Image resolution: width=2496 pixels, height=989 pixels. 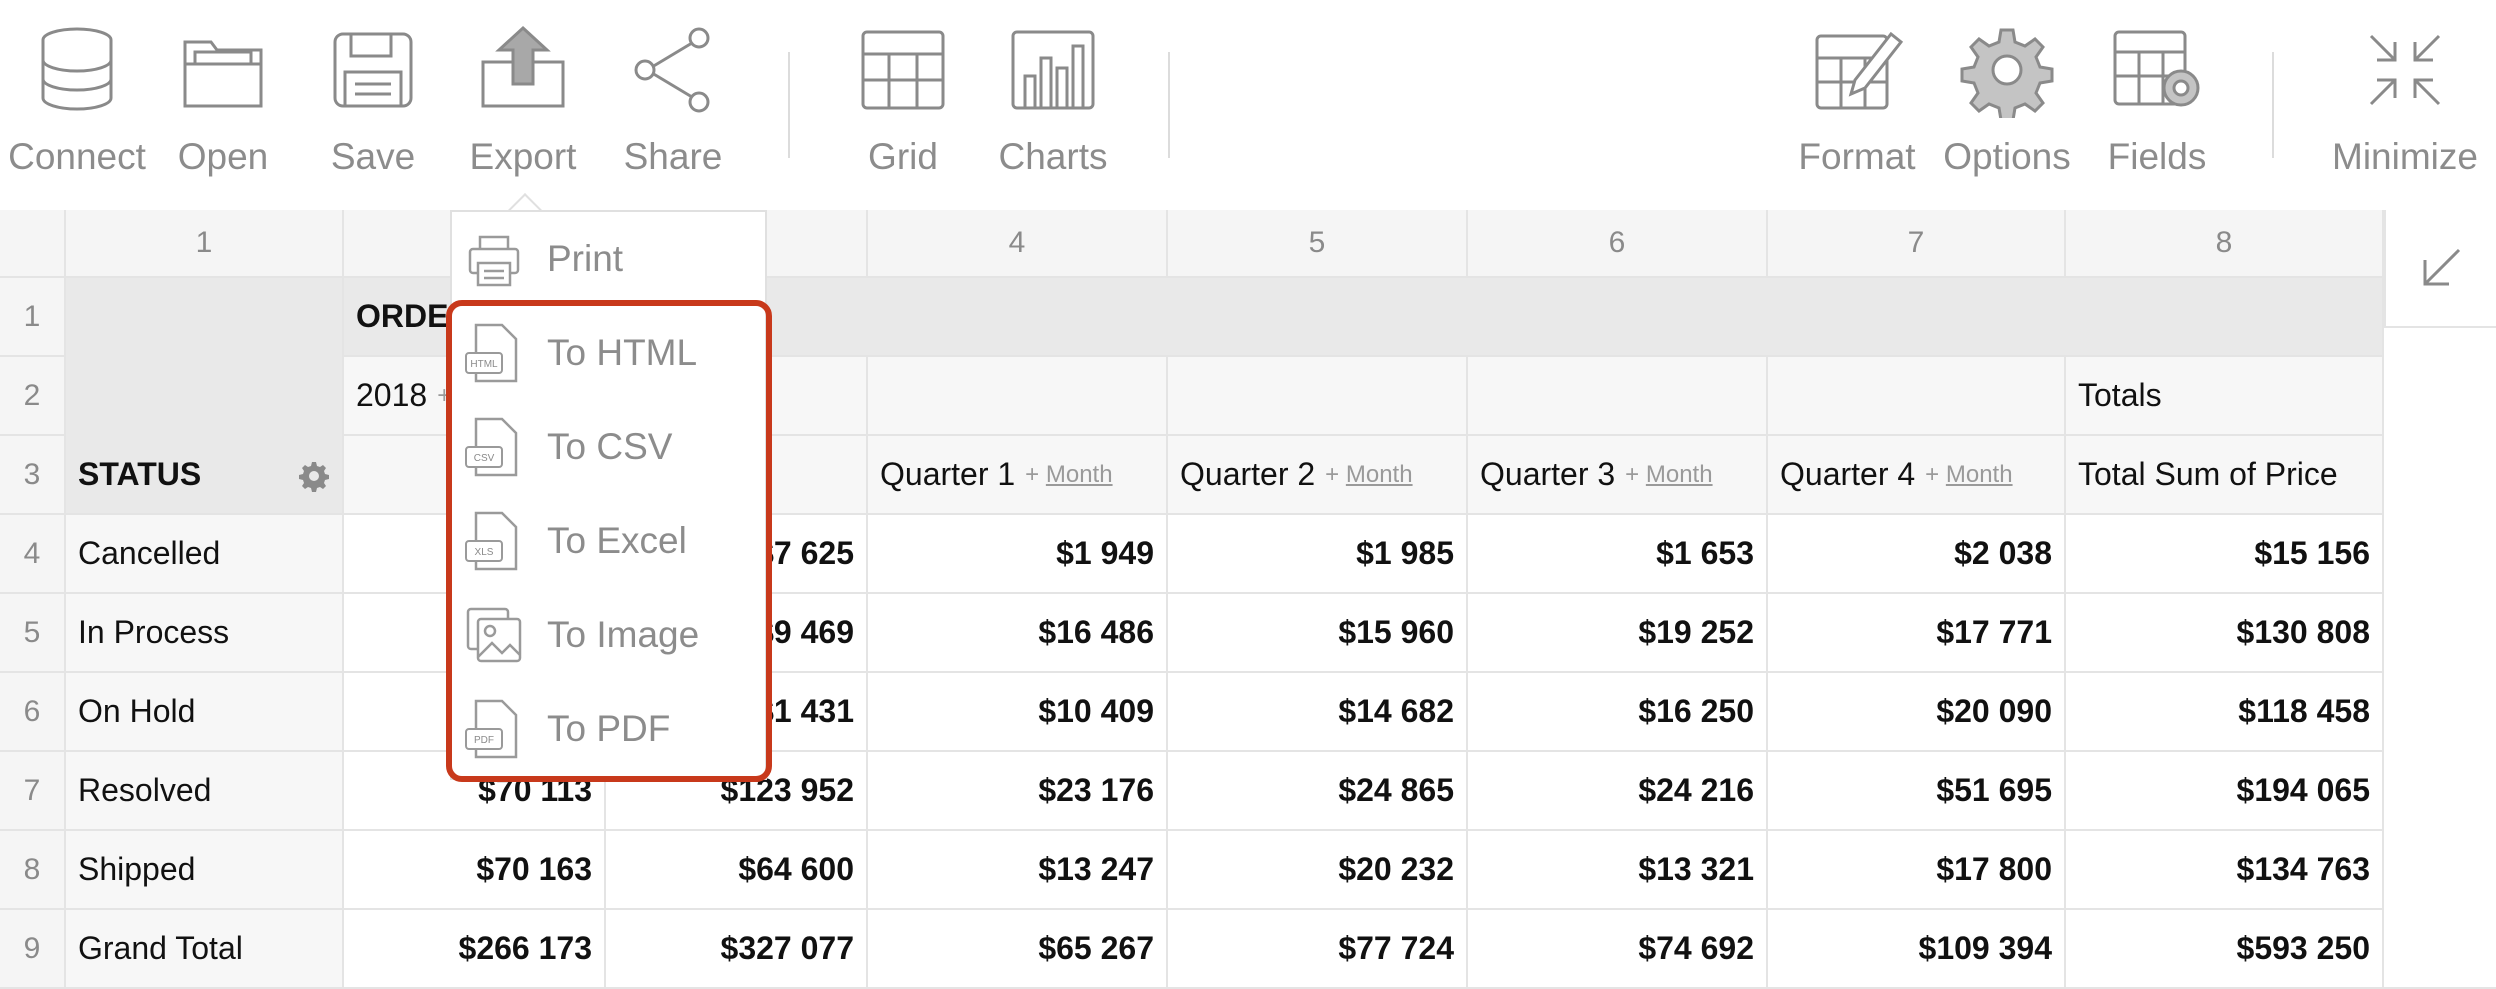 I want to click on value-cell: $13 321, so click(x=1618, y=870).